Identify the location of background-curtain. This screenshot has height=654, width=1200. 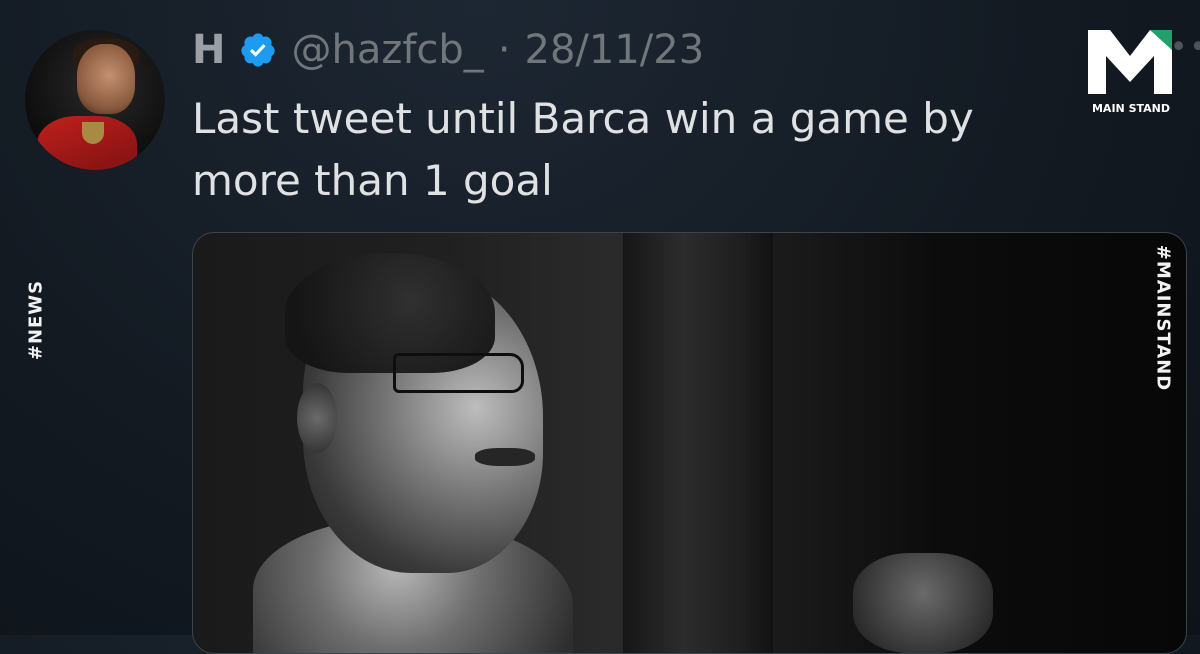
(698, 443).